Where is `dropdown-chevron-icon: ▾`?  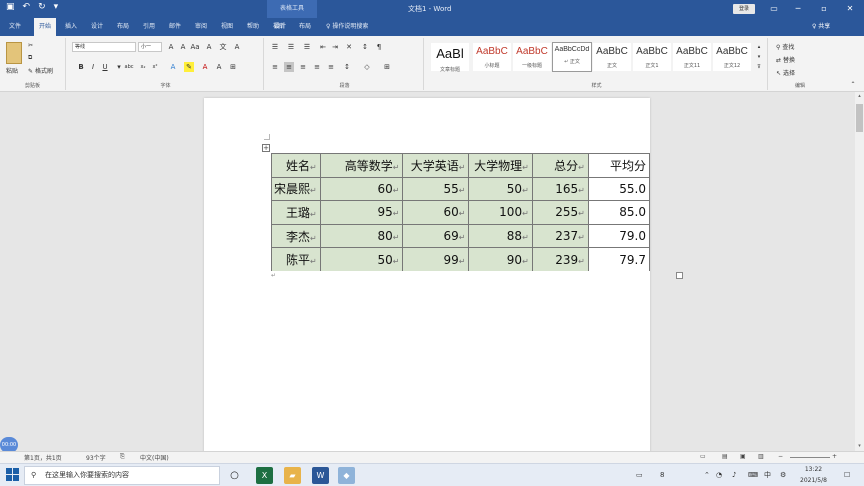
dropdown-chevron-icon: ▾ is located at coordinates (119, 67).